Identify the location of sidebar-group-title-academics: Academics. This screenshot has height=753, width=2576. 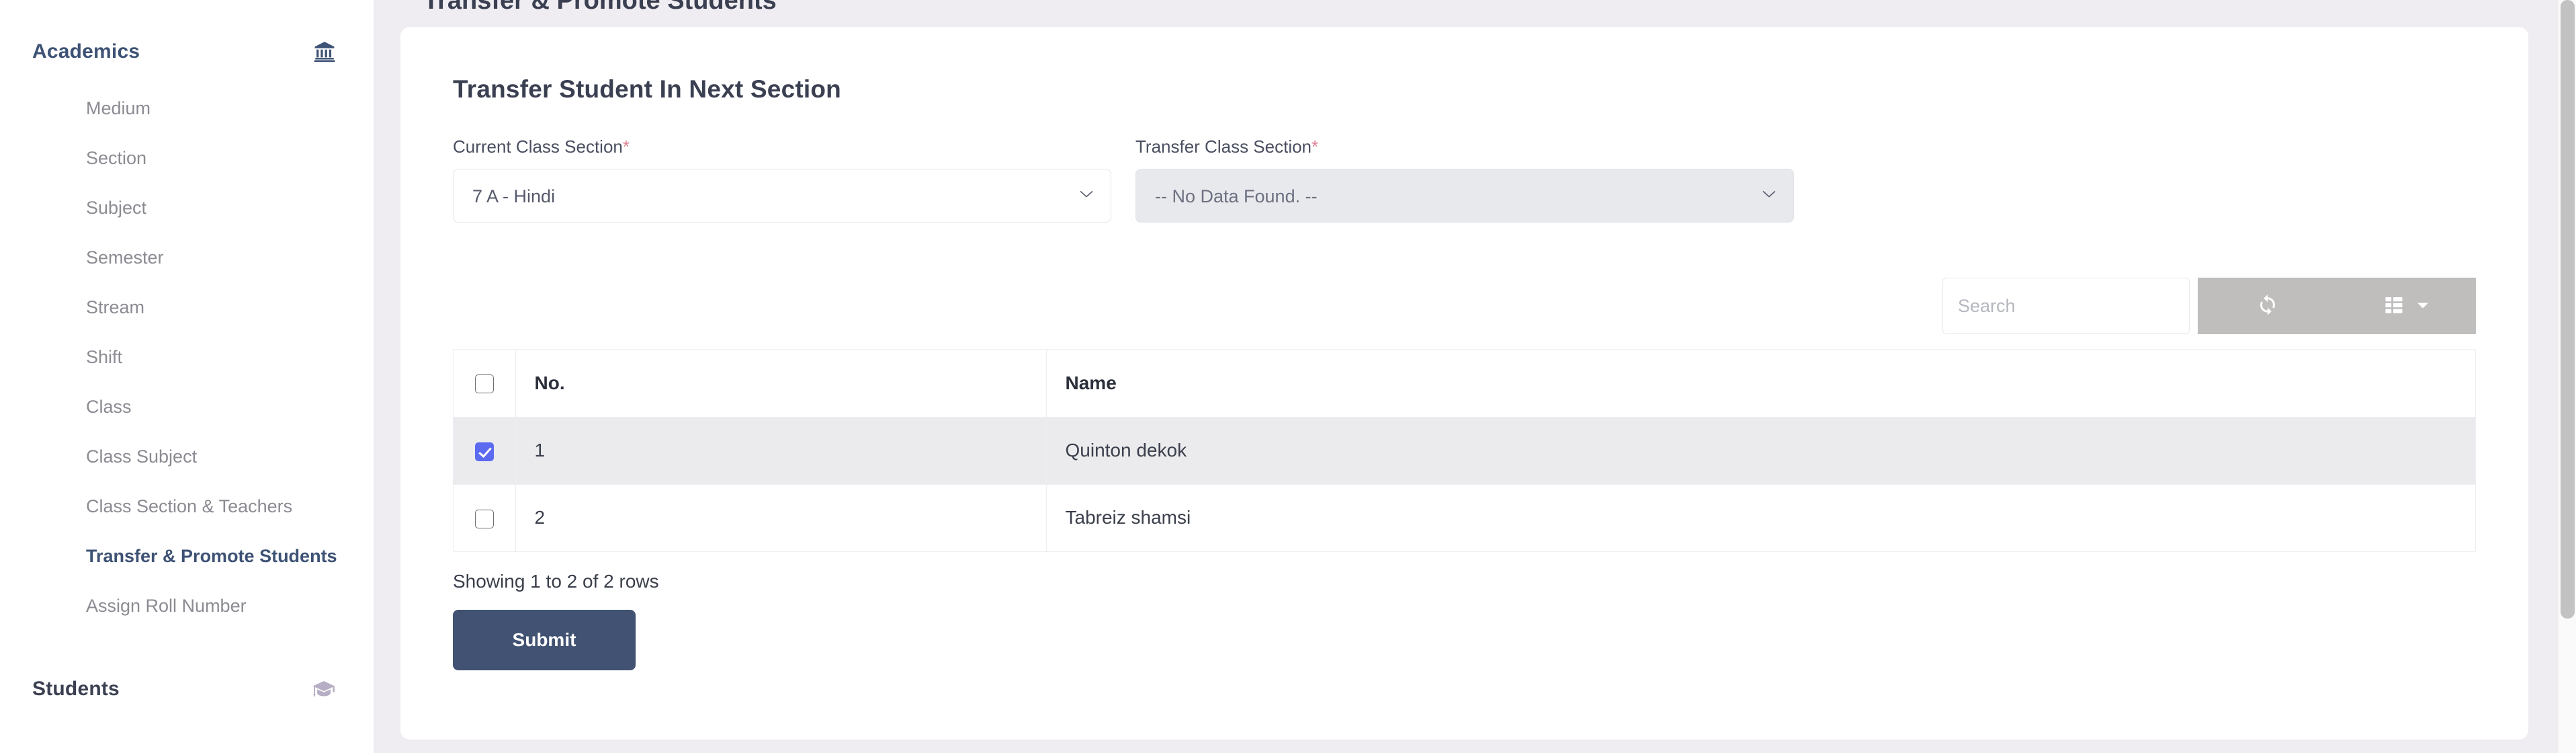
(86, 52).